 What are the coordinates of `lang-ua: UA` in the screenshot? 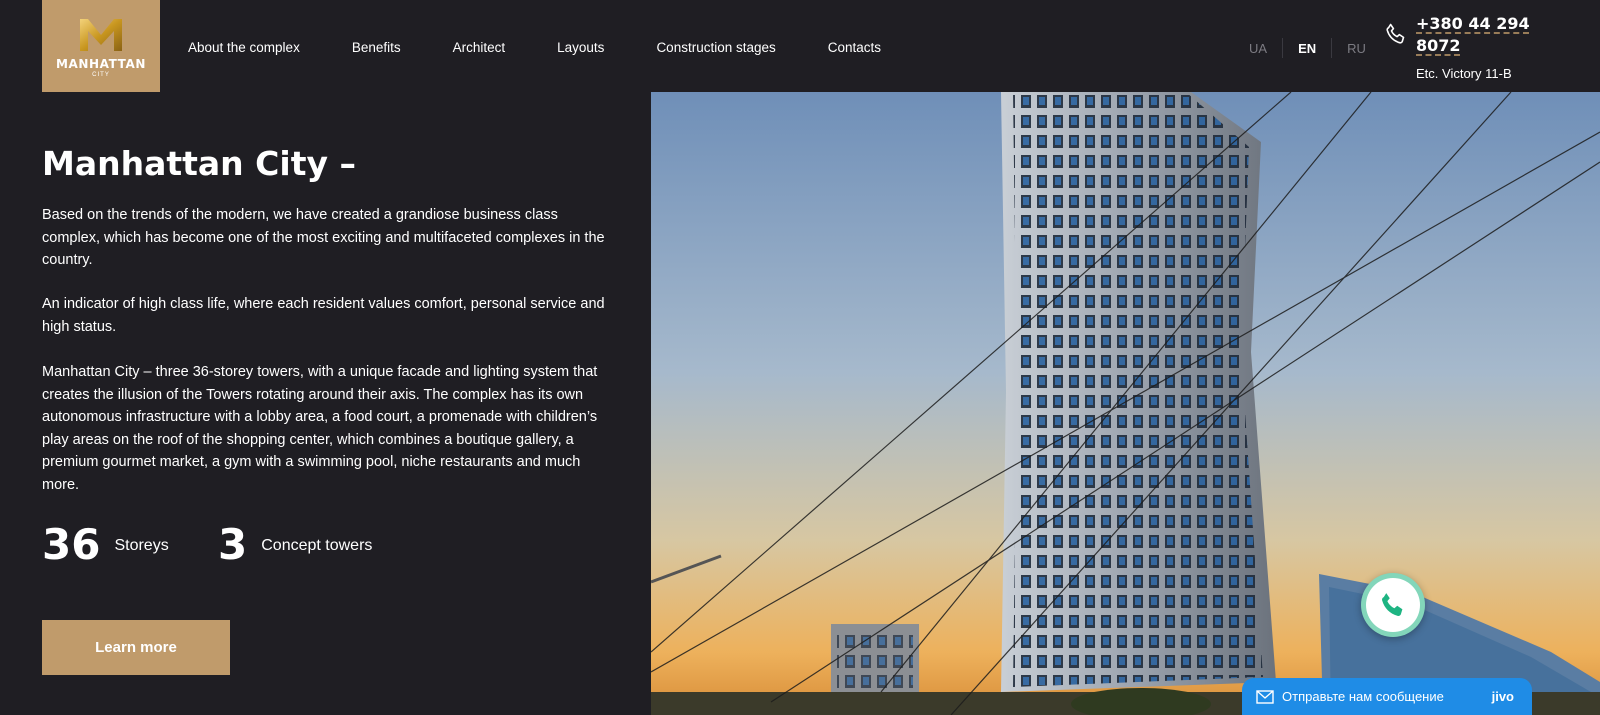 It's located at (1258, 48).